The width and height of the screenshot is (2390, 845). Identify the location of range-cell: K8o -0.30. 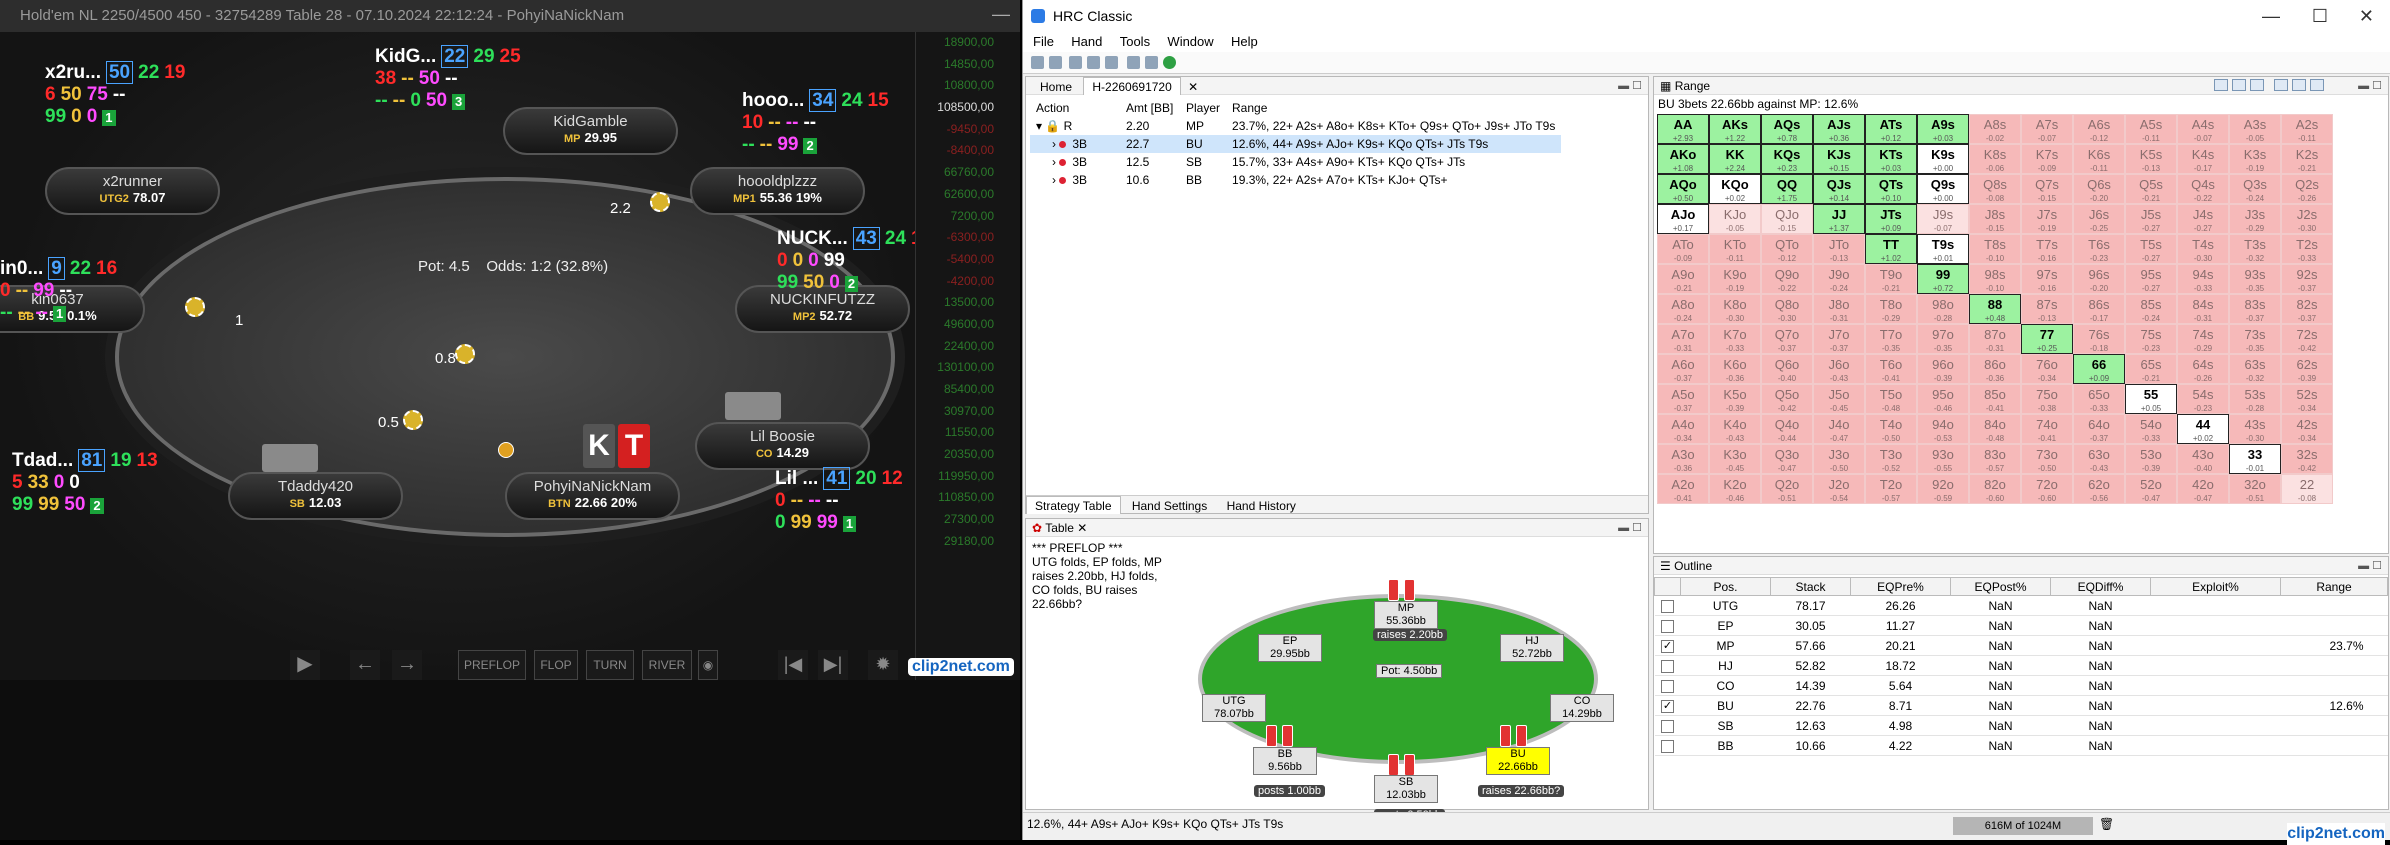
(1735, 309).